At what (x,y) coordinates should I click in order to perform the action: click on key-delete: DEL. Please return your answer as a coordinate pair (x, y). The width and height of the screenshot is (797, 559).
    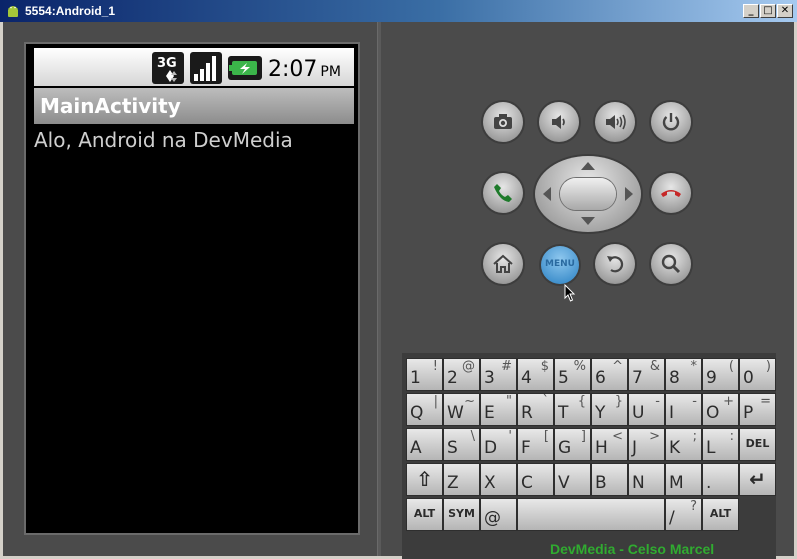
    Looking at the image, I should click on (757, 444).